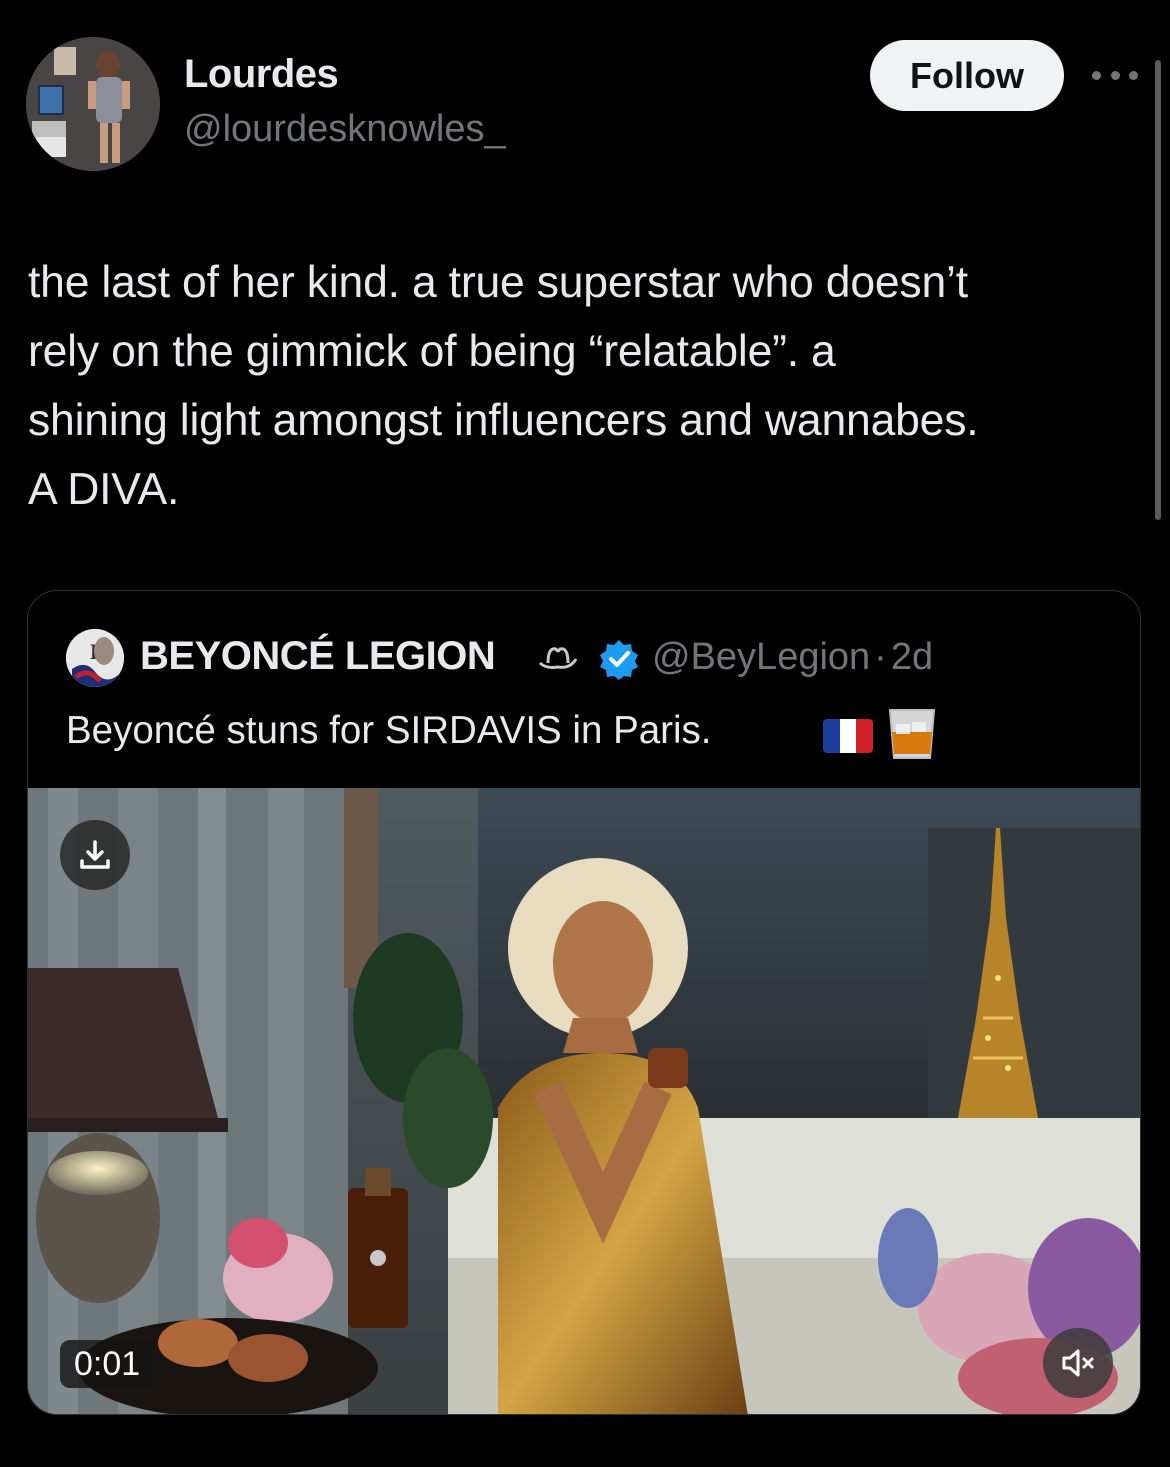  Describe the element at coordinates (558, 659) in the screenshot. I see `cowboy-hat-emoji-icon` at that location.